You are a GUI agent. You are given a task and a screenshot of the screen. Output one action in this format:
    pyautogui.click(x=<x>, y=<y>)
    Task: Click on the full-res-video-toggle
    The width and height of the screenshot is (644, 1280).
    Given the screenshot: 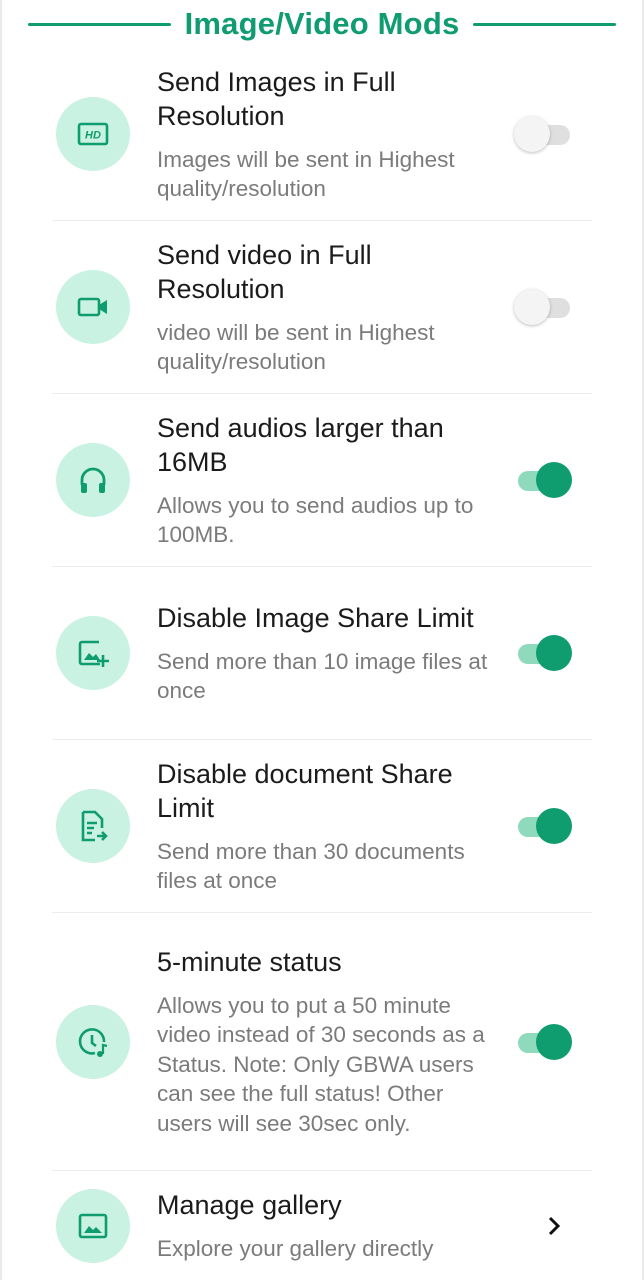 What is the action you would take?
    pyautogui.click(x=544, y=307)
    